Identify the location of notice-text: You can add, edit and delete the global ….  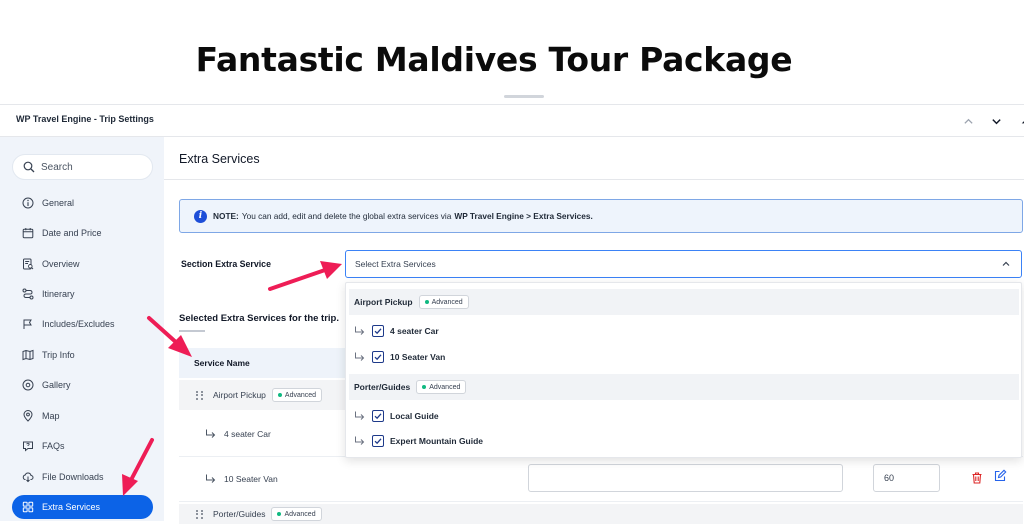
(347, 216).